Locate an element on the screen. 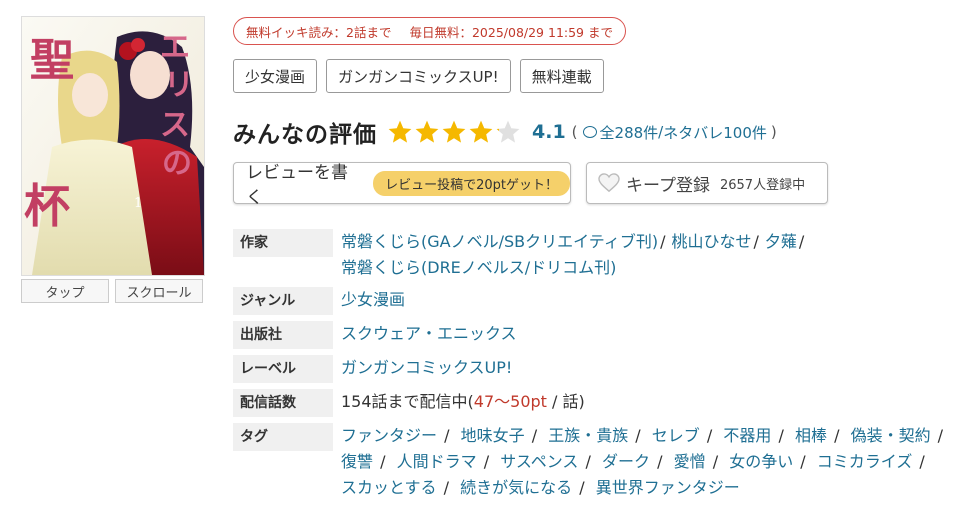  open-paren: ( is located at coordinates (574, 132).